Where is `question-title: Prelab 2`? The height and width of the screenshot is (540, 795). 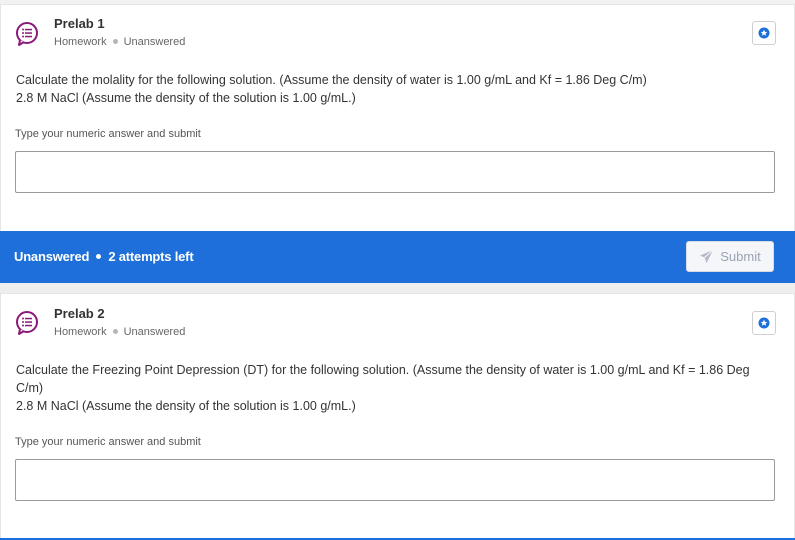 question-title: Prelab 2 is located at coordinates (79, 313).